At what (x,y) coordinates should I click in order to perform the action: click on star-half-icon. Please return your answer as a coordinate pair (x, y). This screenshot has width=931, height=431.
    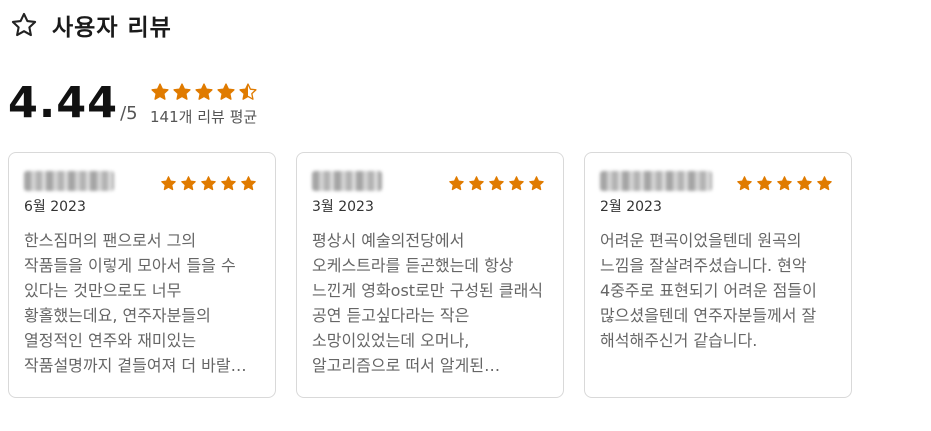
    Looking at the image, I should click on (248, 91).